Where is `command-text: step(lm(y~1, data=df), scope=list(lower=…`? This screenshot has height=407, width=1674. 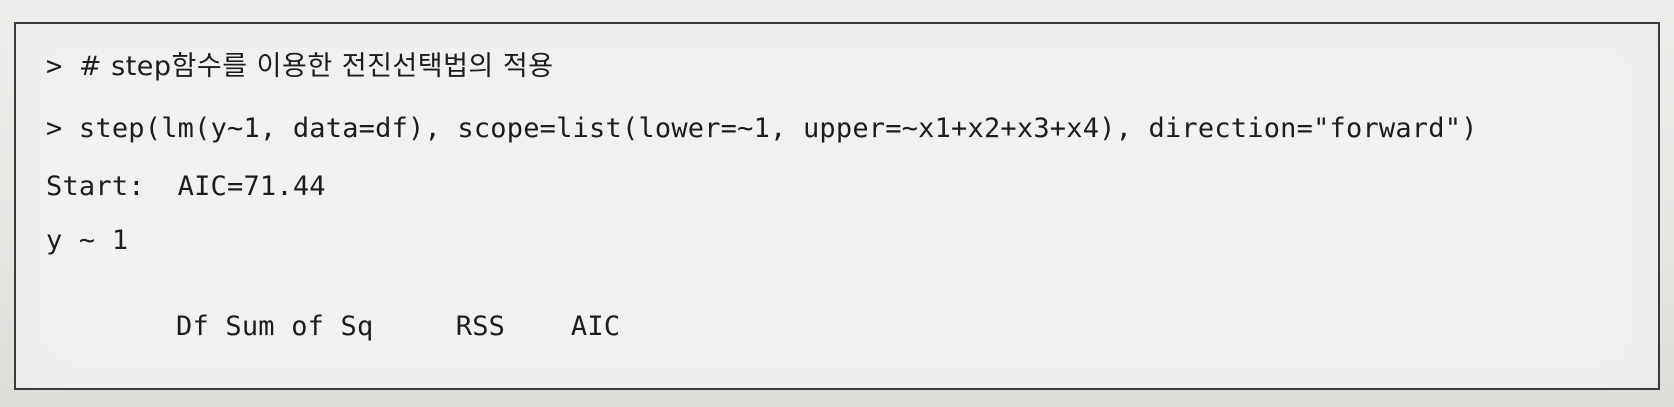
command-text: step(lm(y~1, data=df), scope=list(lower=… is located at coordinates (778, 128).